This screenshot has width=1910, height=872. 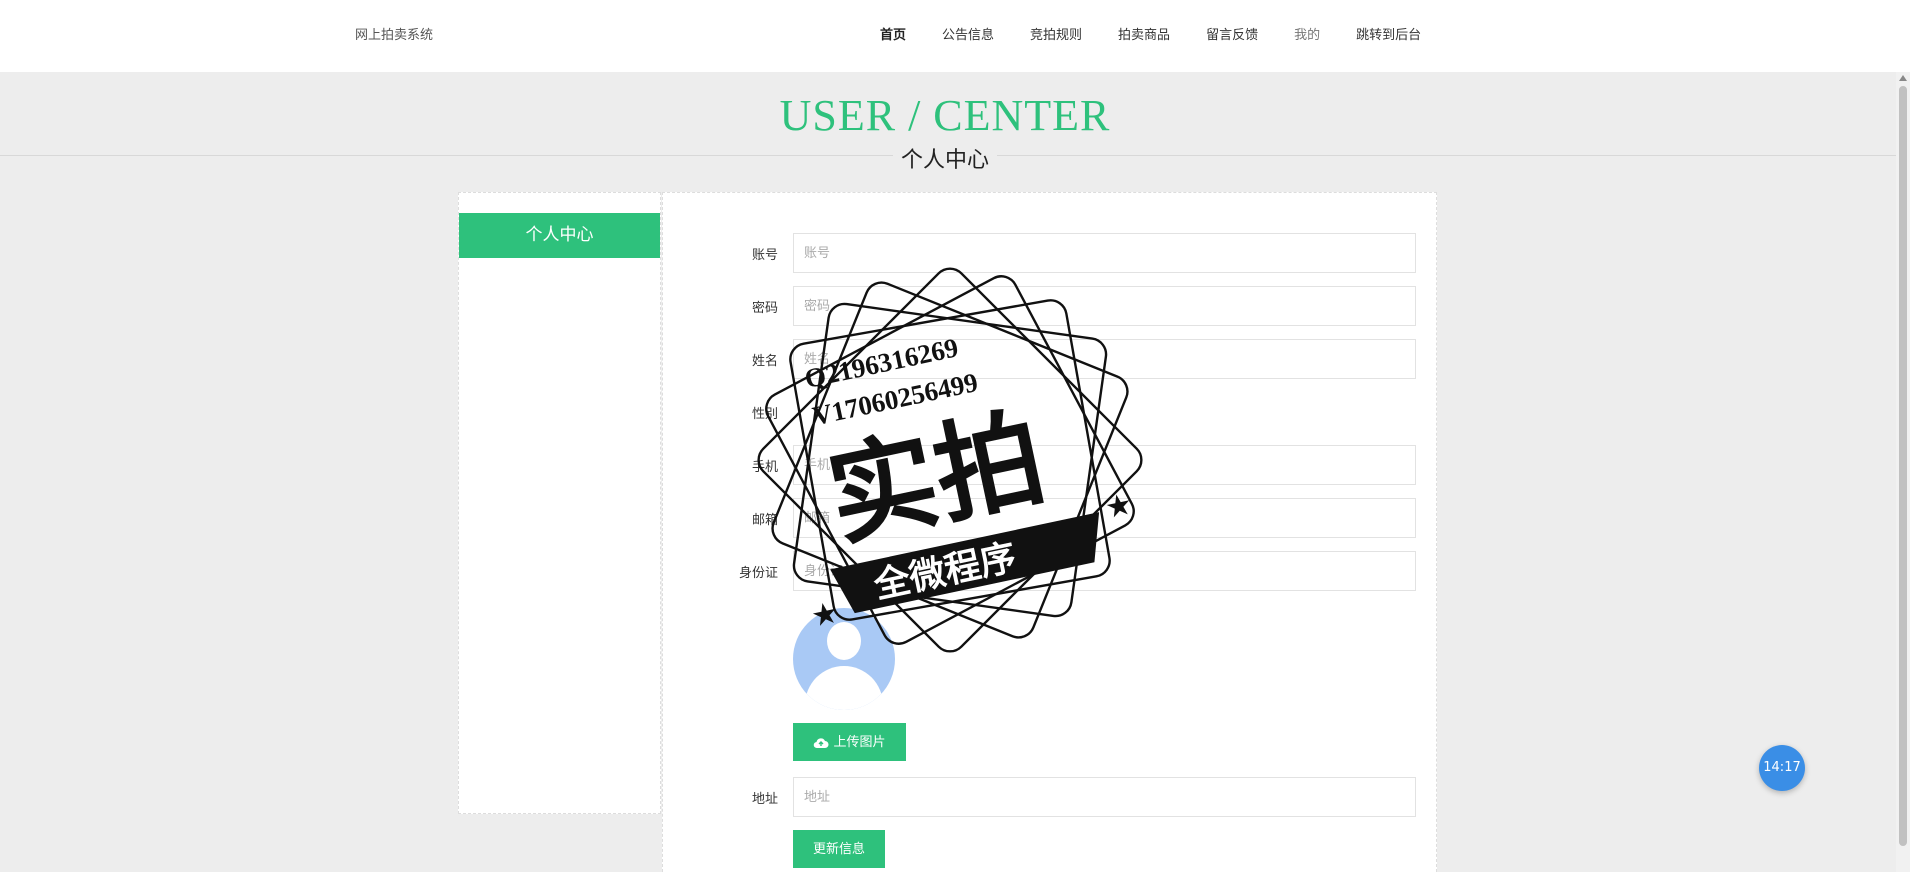 What do you see at coordinates (968, 33) in the screenshot?
I see `nav-notices: 公告信息` at bounding box center [968, 33].